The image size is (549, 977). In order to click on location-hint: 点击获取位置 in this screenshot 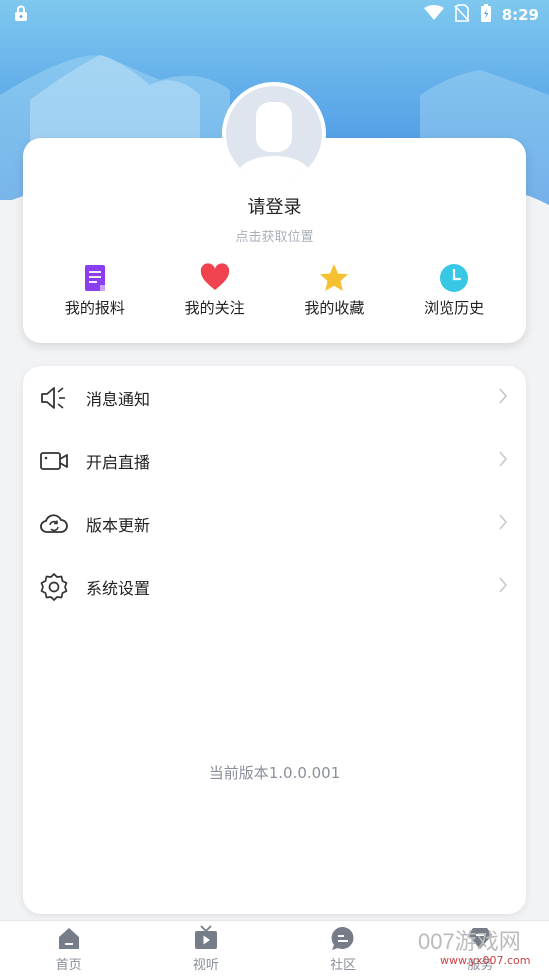, I will do `click(274, 235)`.